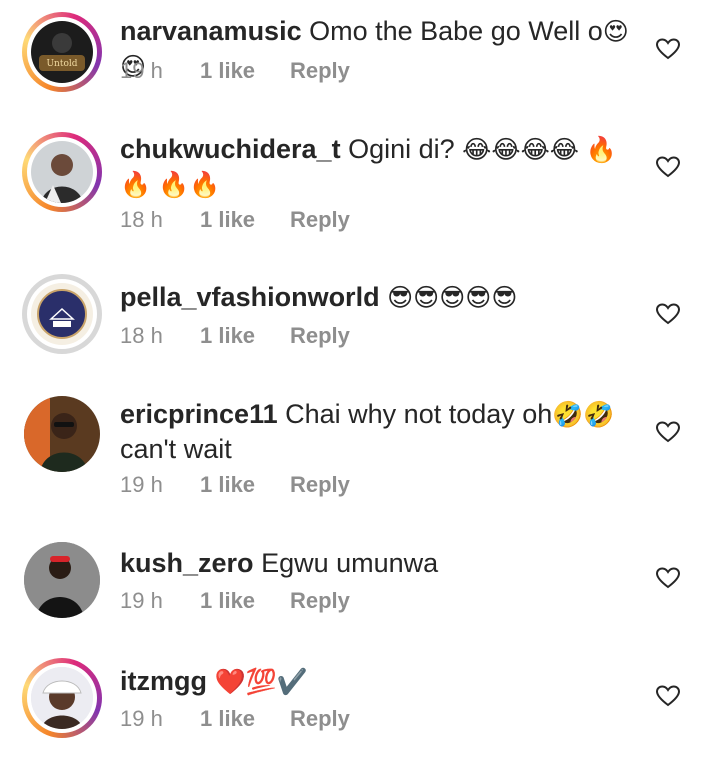  What do you see at coordinates (261, 682) in the screenshot?
I see `emoji: ❤️💯✔️` at bounding box center [261, 682].